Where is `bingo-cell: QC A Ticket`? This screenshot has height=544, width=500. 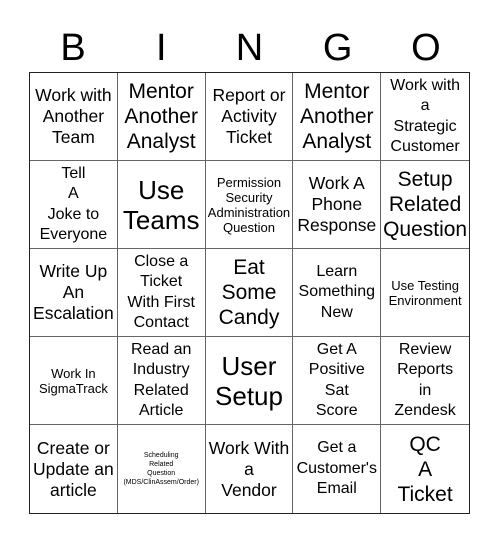 bingo-cell: QC A Ticket is located at coordinates (425, 469).